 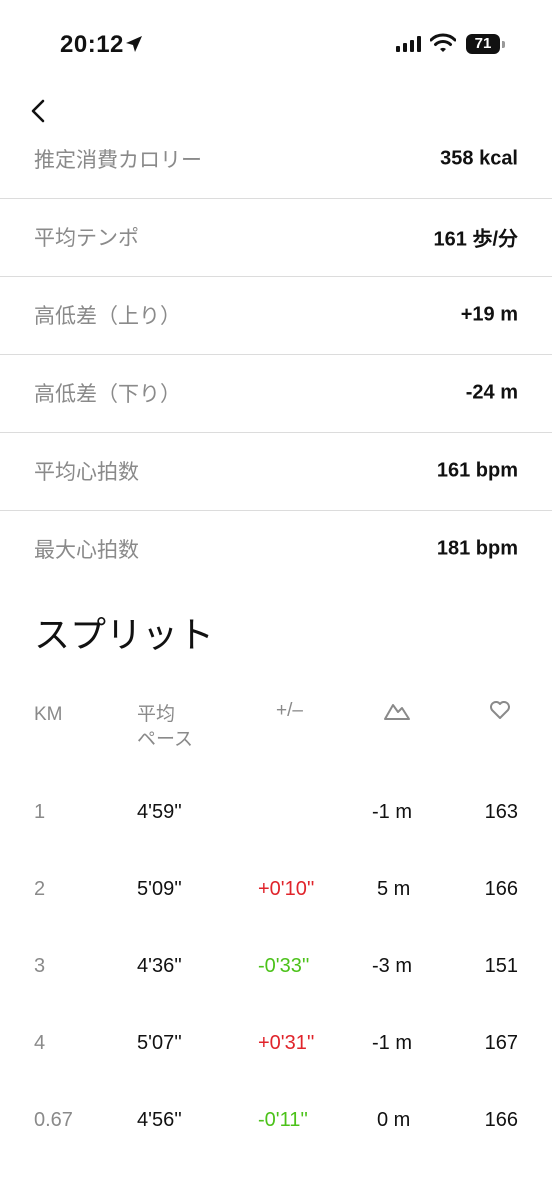 What do you see at coordinates (159, 1043) in the screenshot?
I see `split-pace: 5'07''` at bounding box center [159, 1043].